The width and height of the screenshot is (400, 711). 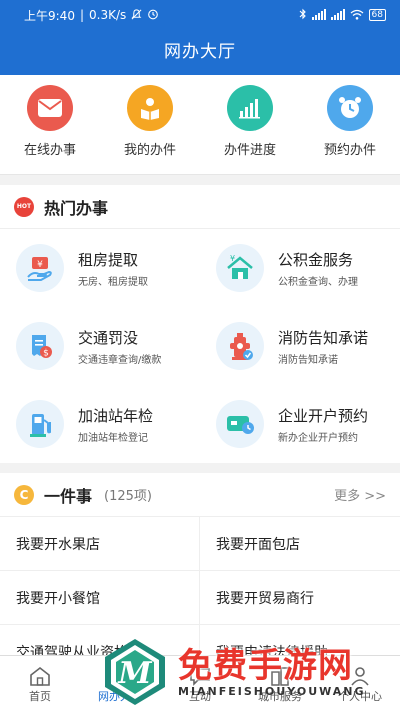 I want to click on rent-money-icon: ¥, so click(x=40, y=268).